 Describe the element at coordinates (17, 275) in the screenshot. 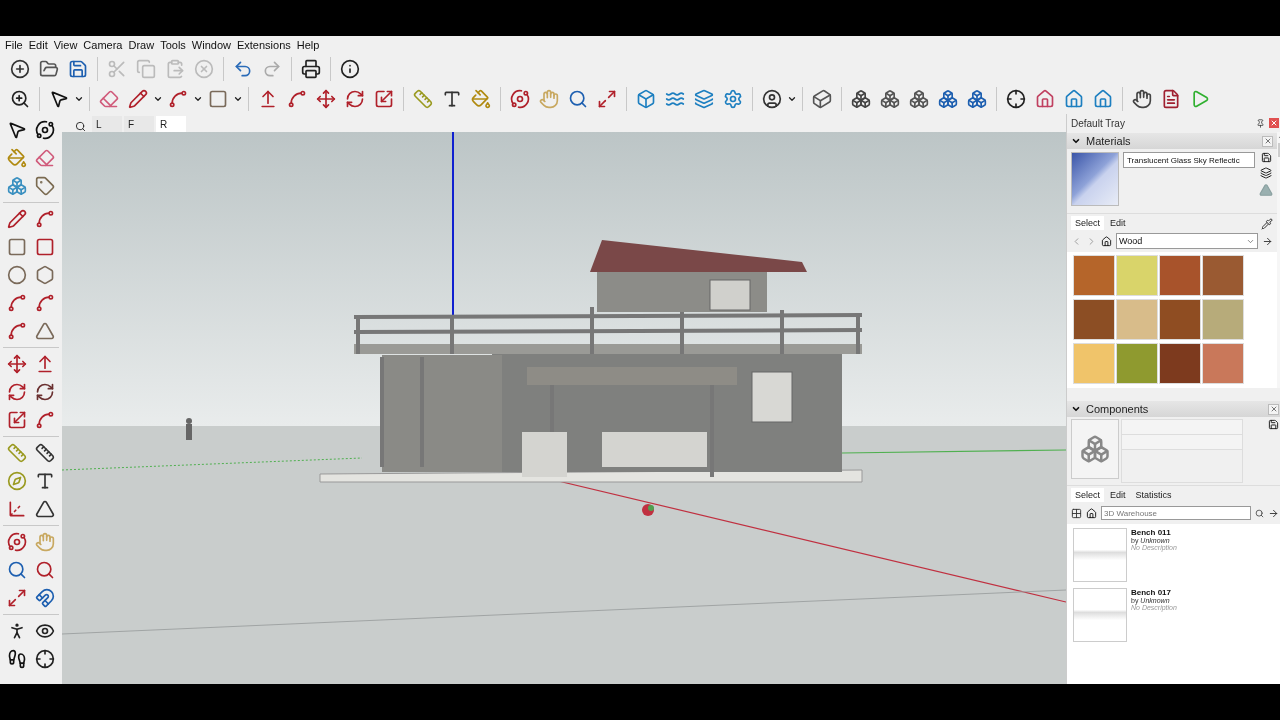

I see `circle-icon` at that location.